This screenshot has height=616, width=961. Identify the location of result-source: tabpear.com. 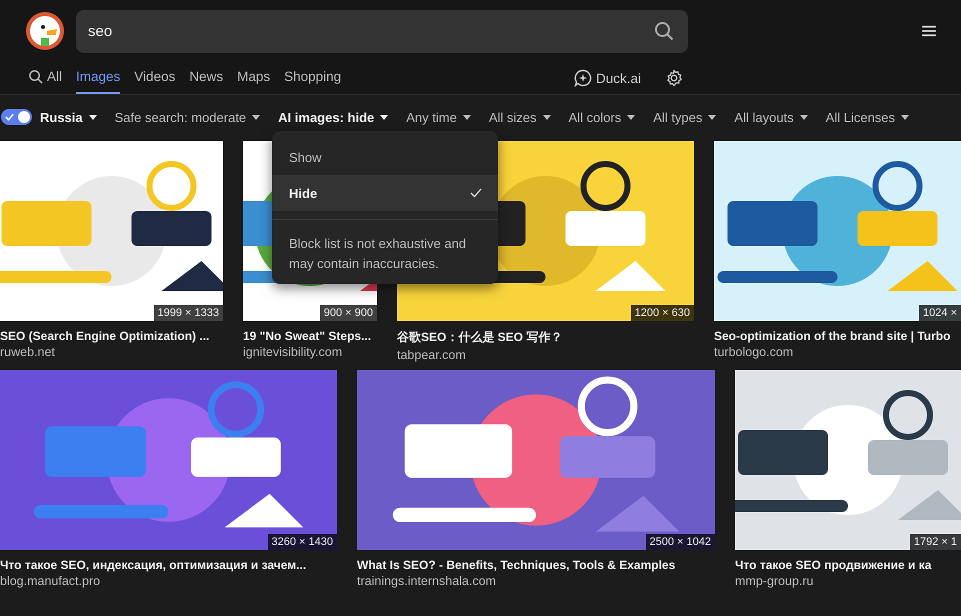
(545, 355).